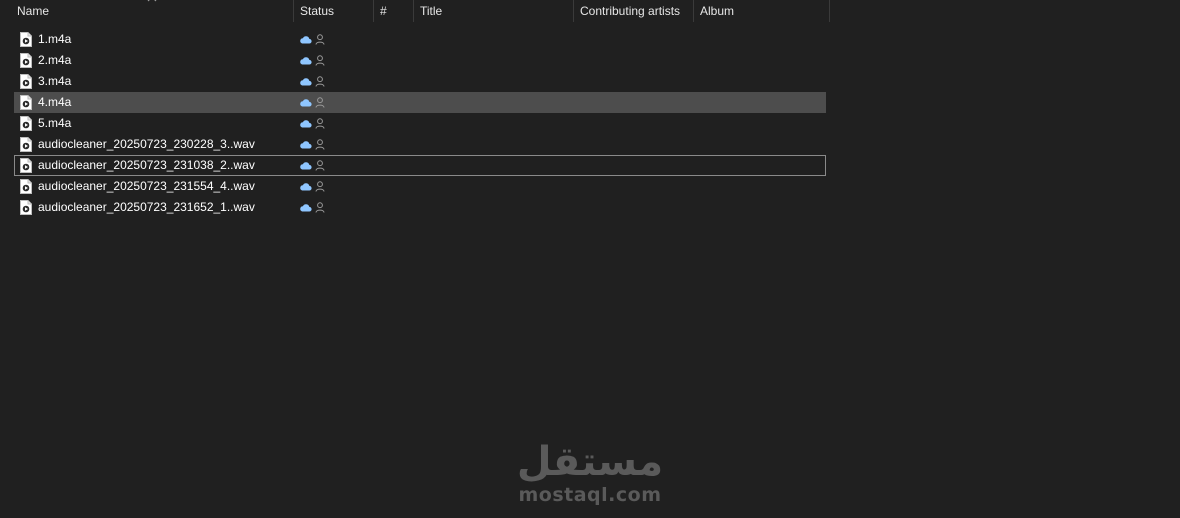 This screenshot has height=518, width=1180. I want to click on file-name: audiocleaner_20250723_230228_3..wav, so click(146, 144).